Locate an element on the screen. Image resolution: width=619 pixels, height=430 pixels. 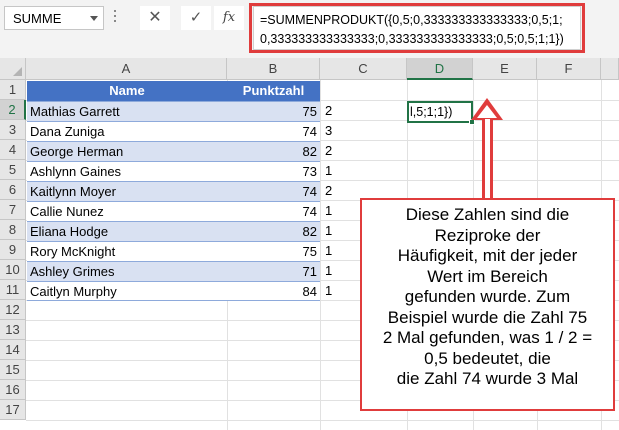
table-row-name: Mathias Garrett is located at coordinates (127, 111).